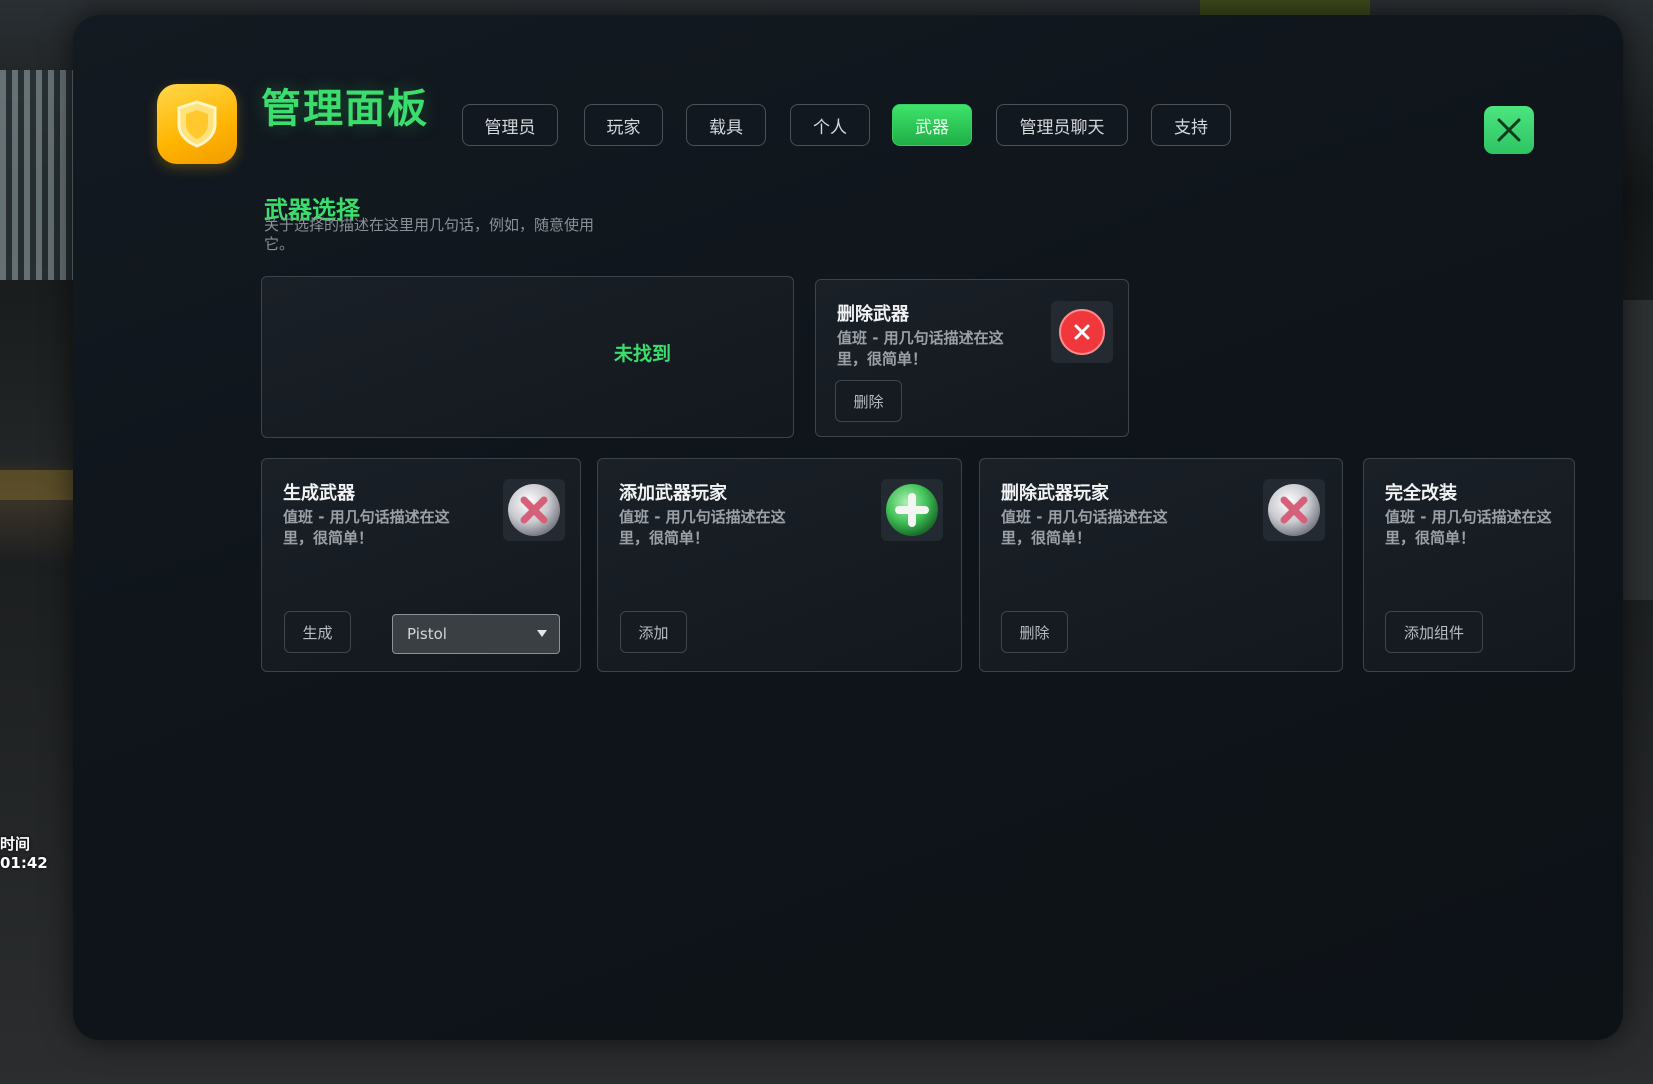 This screenshot has width=1653, height=1084. I want to click on weapon-select: Pistol, so click(476, 634).